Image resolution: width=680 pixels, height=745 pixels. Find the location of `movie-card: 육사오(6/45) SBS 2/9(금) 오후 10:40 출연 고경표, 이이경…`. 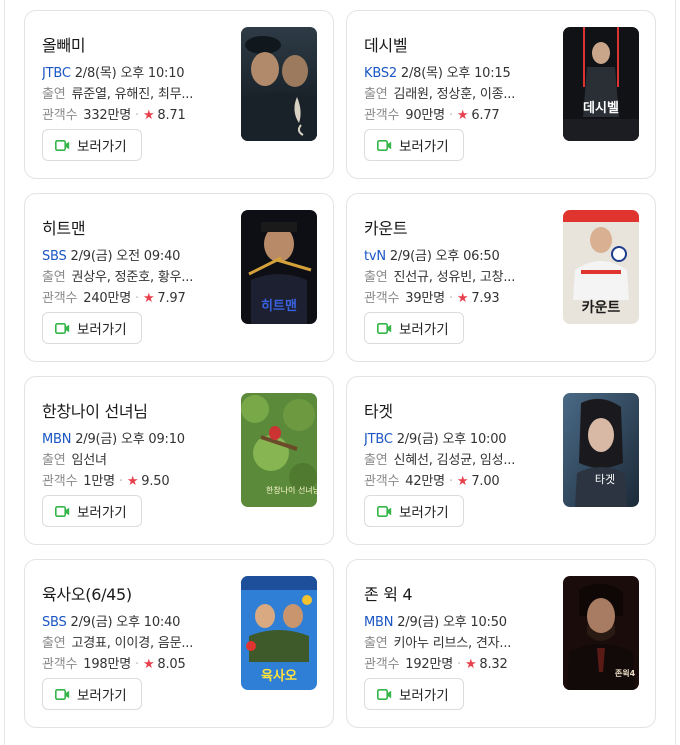

movie-card: 육사오(6/45) SBS 2/9(금) 오후 10:40 출연 고경표, 이이경… is located at coordinates (179, 643).